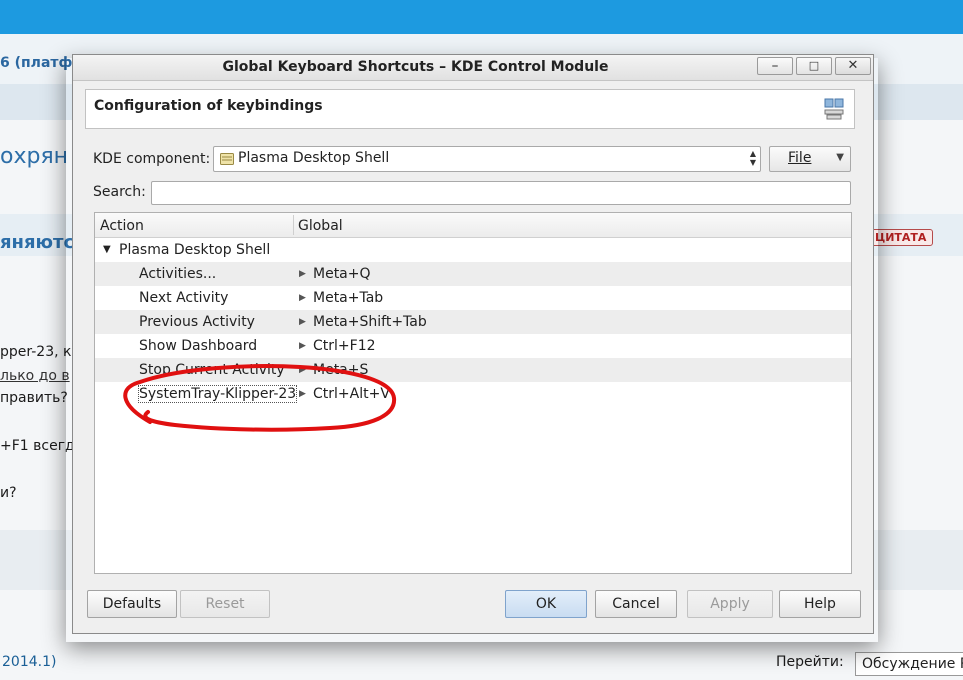  Describe the element at coordinates (546, 604) in the screenshot. I see `ok-button: OK` at that location.